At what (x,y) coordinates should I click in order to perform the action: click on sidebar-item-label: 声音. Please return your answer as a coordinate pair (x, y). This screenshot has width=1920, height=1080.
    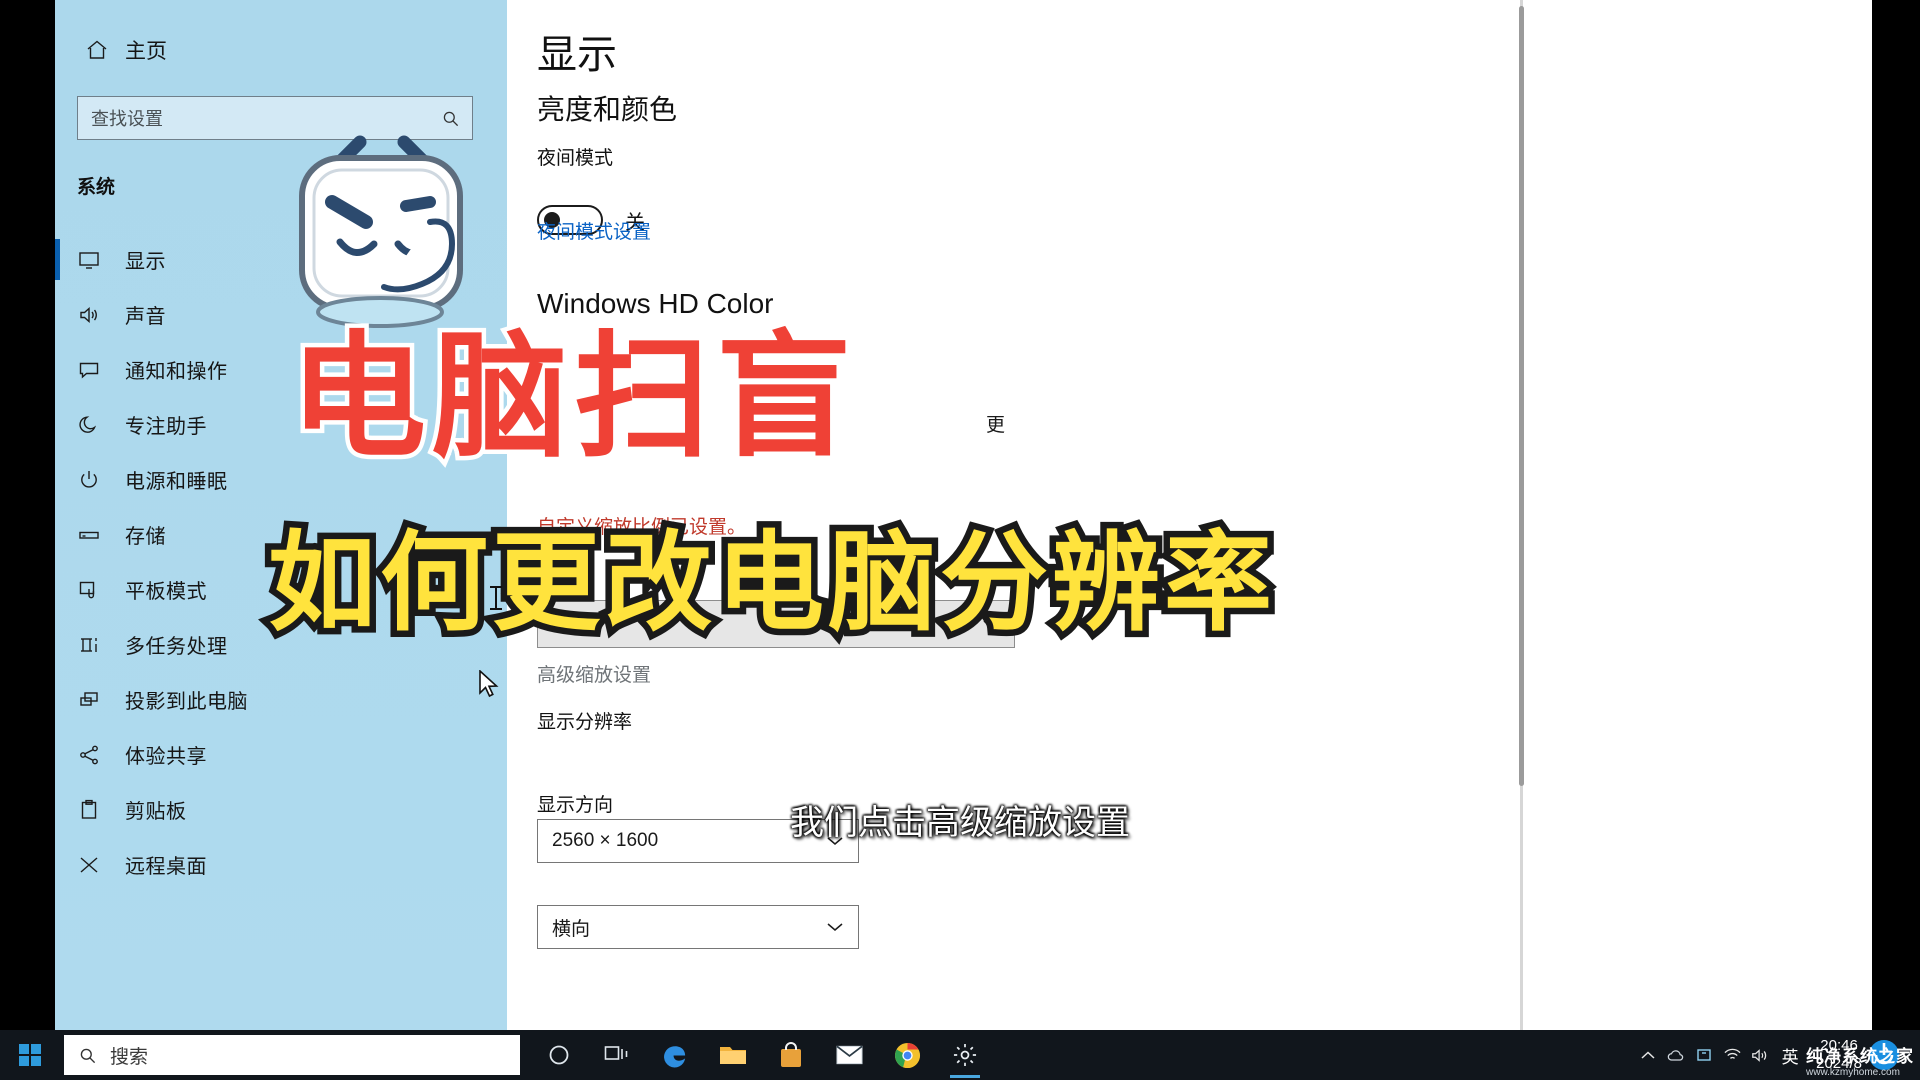
    Looking at the image, I should click on (145, 317).